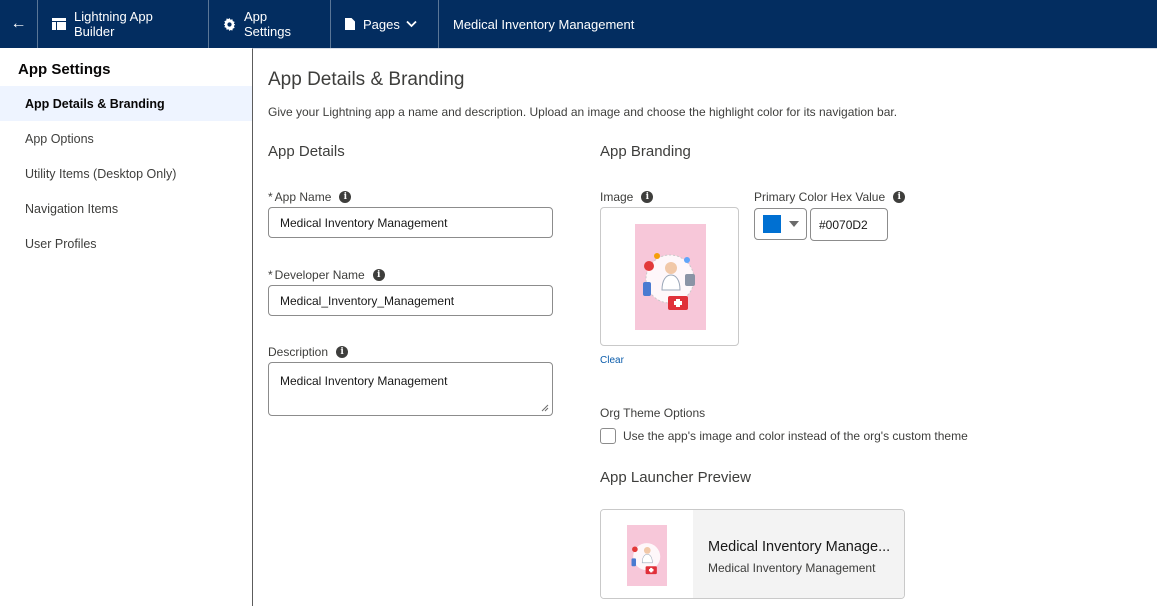 The image size is (1157, 606). What do you see at coordinates (410, 300) in the screenshot?
I see `developer-name-input: Medical_Inventory_Management` at bounding box center [410, 300].